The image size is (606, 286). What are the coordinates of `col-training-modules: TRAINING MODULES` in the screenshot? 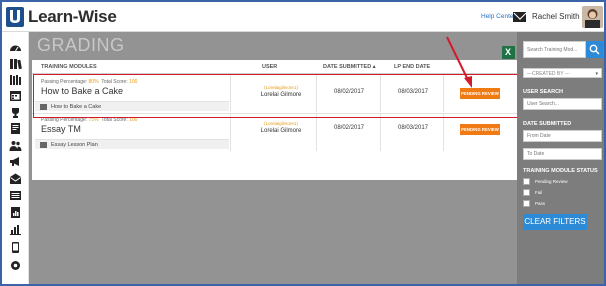 It's located at (69, 67).